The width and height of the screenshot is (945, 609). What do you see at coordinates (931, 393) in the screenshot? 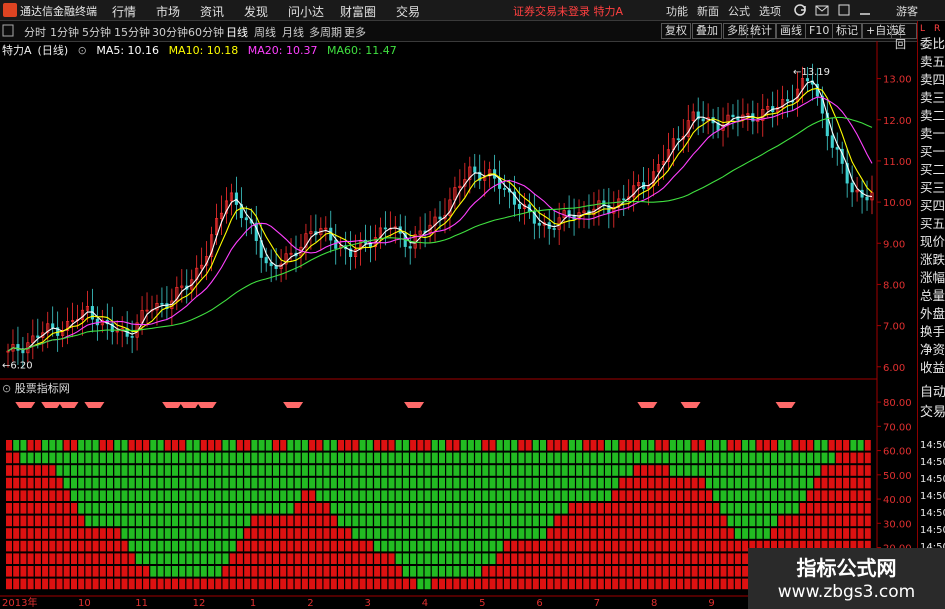
I see `auto-label: 自动` at bounding box center [931, 393].